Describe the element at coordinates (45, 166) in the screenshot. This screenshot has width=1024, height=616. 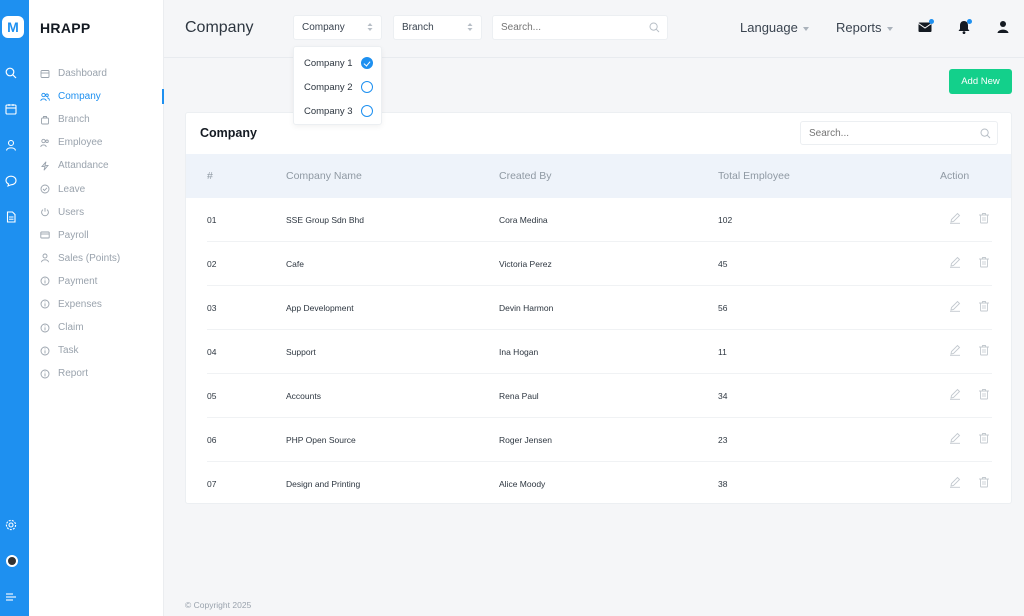
I see `bolt-icon` at that location.